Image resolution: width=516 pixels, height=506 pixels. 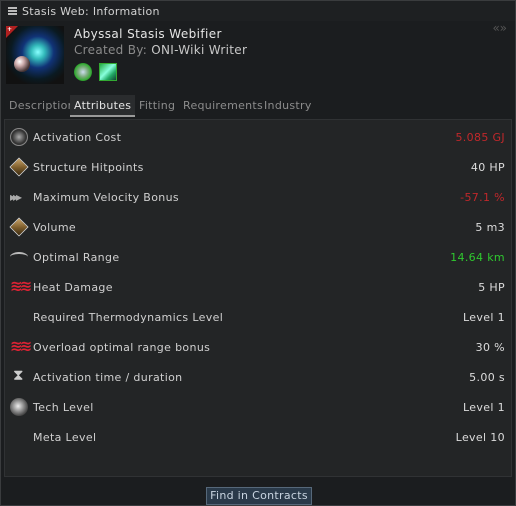 What do you see at coordinates (42, 106) in the screenshot?
I see `tab-description: Description` at bounding box center [42, 106].